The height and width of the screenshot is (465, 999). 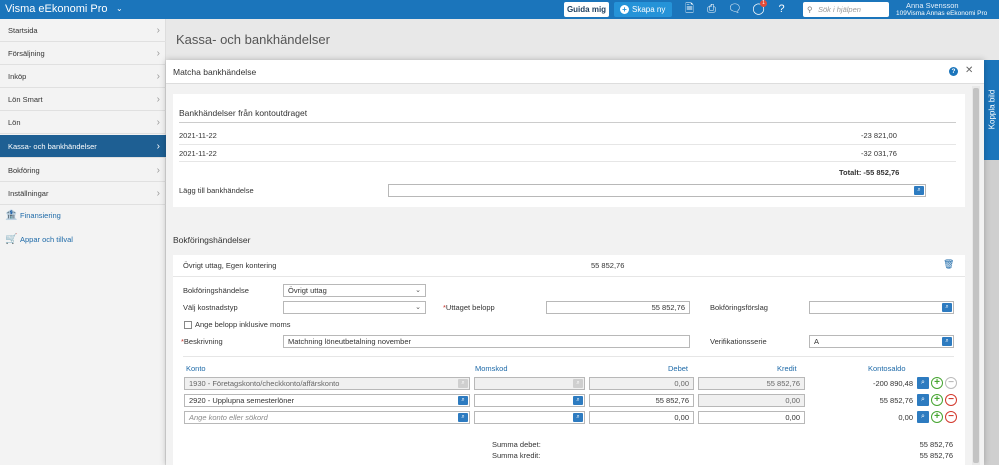 I want to click on plus-icon: +, so click(x=624, y=9).